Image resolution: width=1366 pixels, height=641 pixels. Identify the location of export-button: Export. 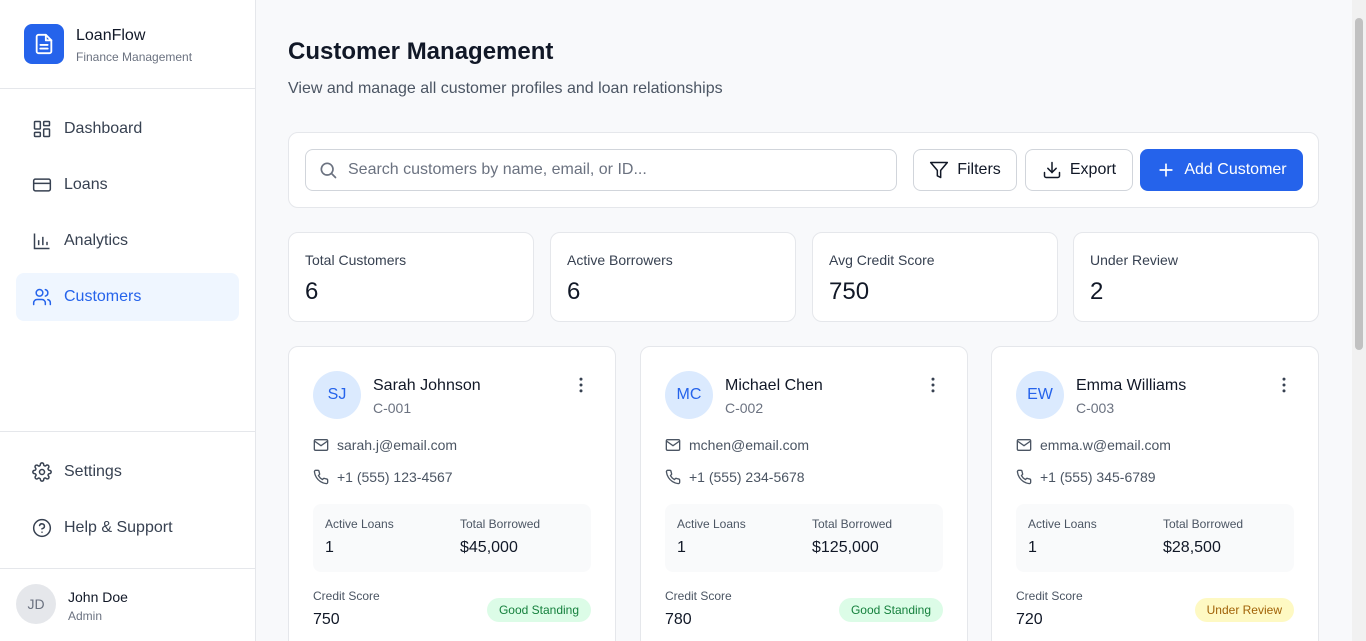
(1079, 170).